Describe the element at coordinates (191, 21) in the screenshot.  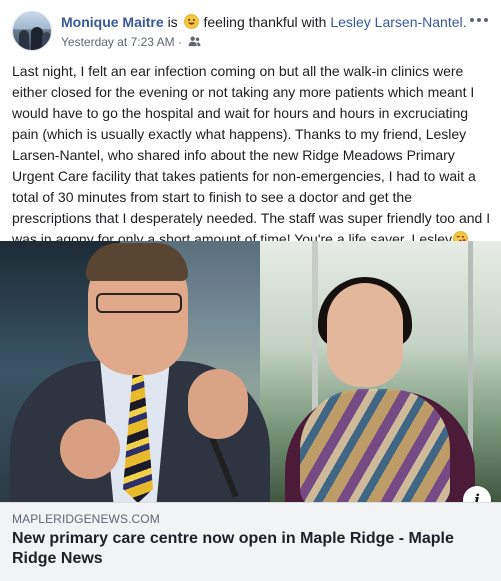
I see `smiley-icon` at that location.